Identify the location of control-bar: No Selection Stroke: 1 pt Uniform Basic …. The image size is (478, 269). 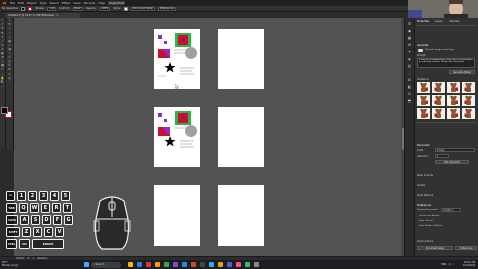
(204, 9).